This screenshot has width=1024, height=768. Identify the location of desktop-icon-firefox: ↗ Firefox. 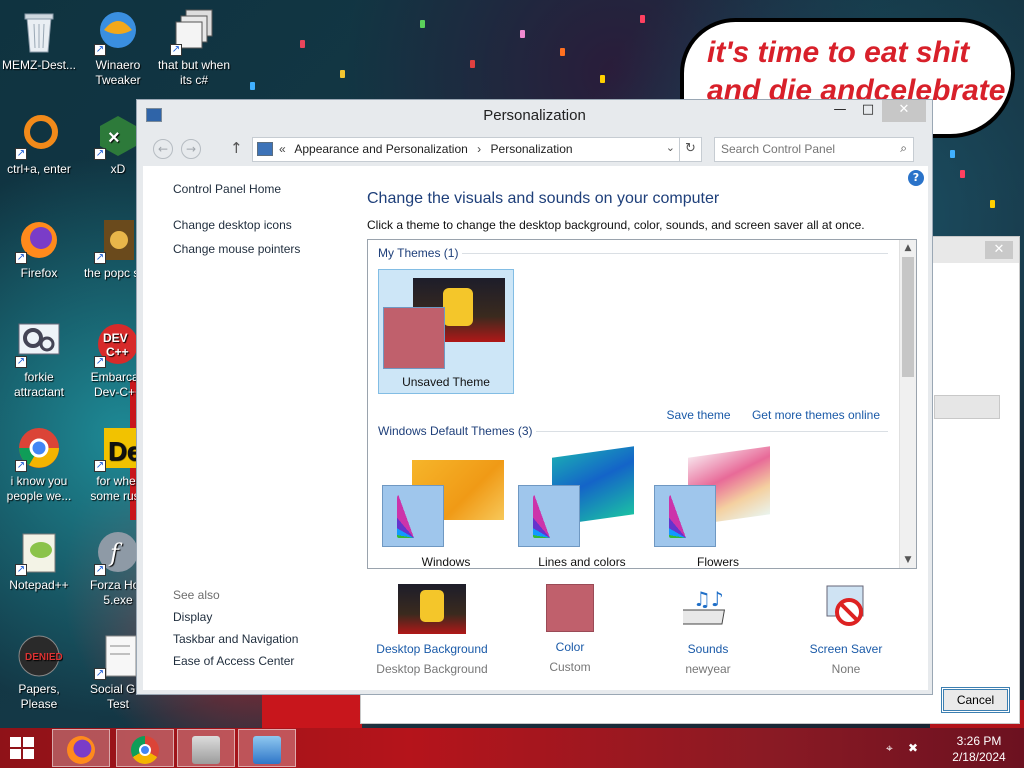
(39, 248).